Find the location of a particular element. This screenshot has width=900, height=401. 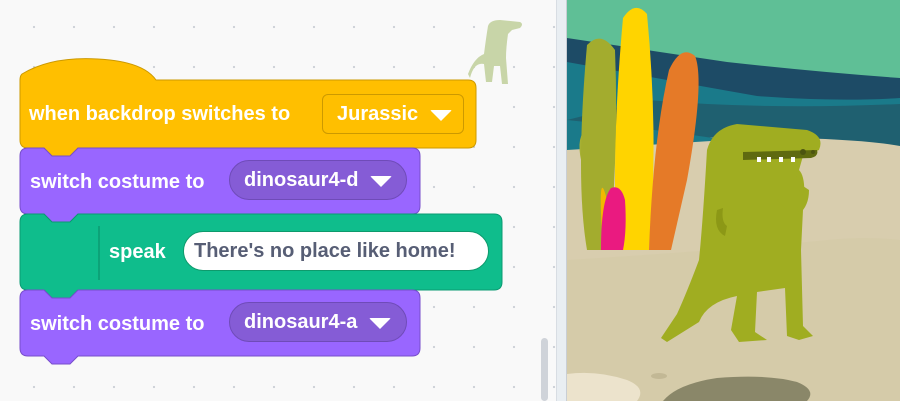

speak-block-label: speak is located at coordinates (137, 252).